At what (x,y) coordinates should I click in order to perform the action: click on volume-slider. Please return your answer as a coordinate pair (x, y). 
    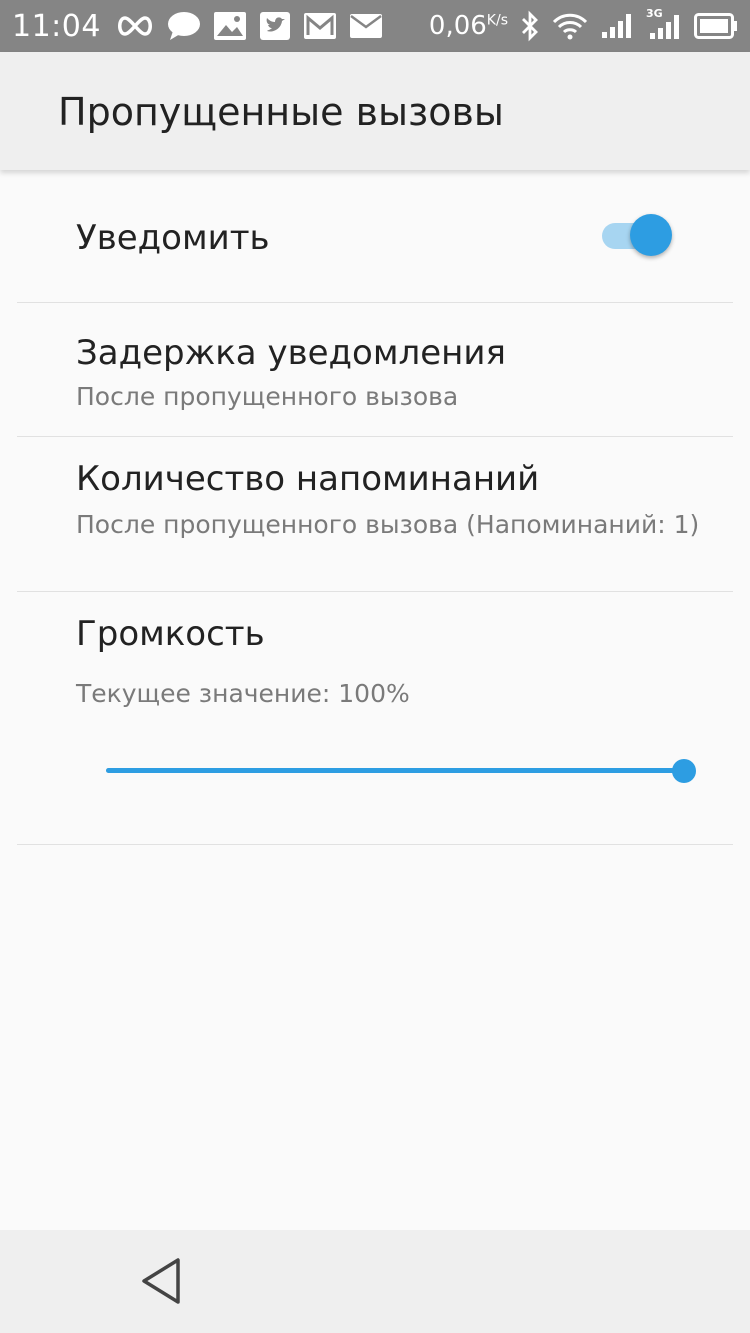
    Looking at the image, I should click on (402, 771).